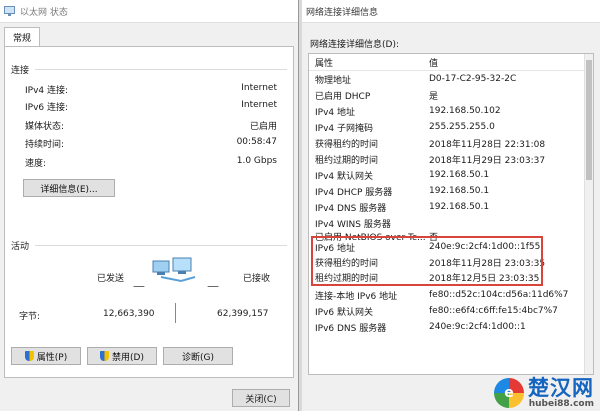 Image resolution: width=600 pixels, height=411 pixels. What do you see at coordinates (434, 96) in the screenshot?
I see `item-value: 是` at bounding box center [434, 96].